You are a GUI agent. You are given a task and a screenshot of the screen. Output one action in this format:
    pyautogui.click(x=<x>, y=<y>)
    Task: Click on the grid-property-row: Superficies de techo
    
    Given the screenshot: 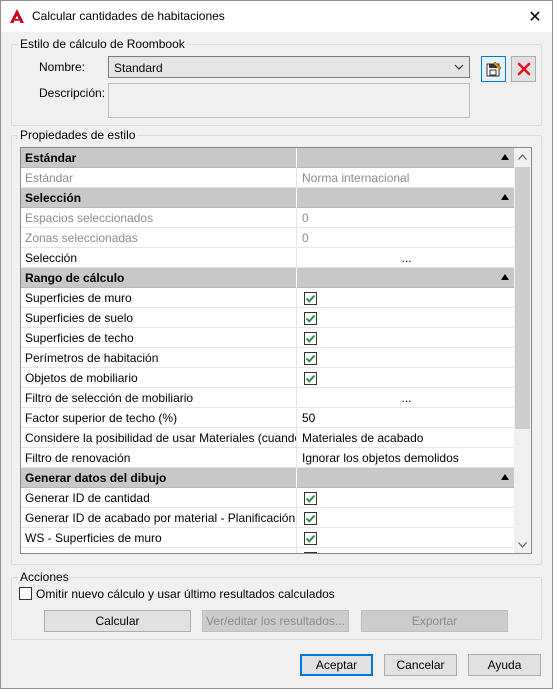 What is the action you would take?
    pyautogui.click(x=268, y=338)
    